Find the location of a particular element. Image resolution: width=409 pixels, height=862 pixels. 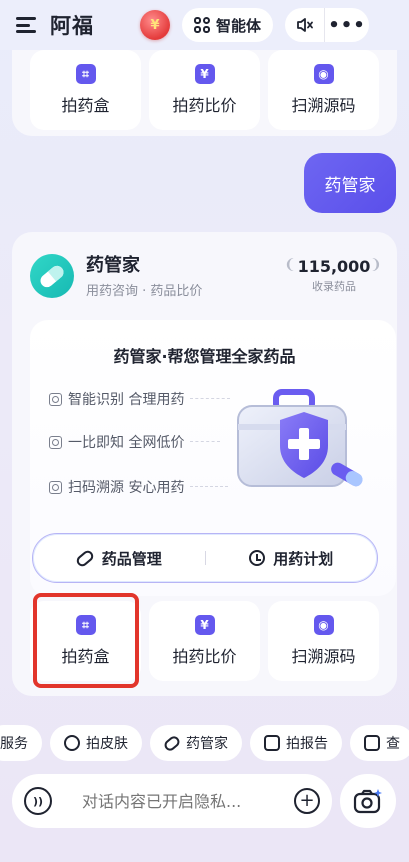

suggestion-chips: 服务 拍皮肤 药管家 拍报告 查 is located at coordinates (204, 743).